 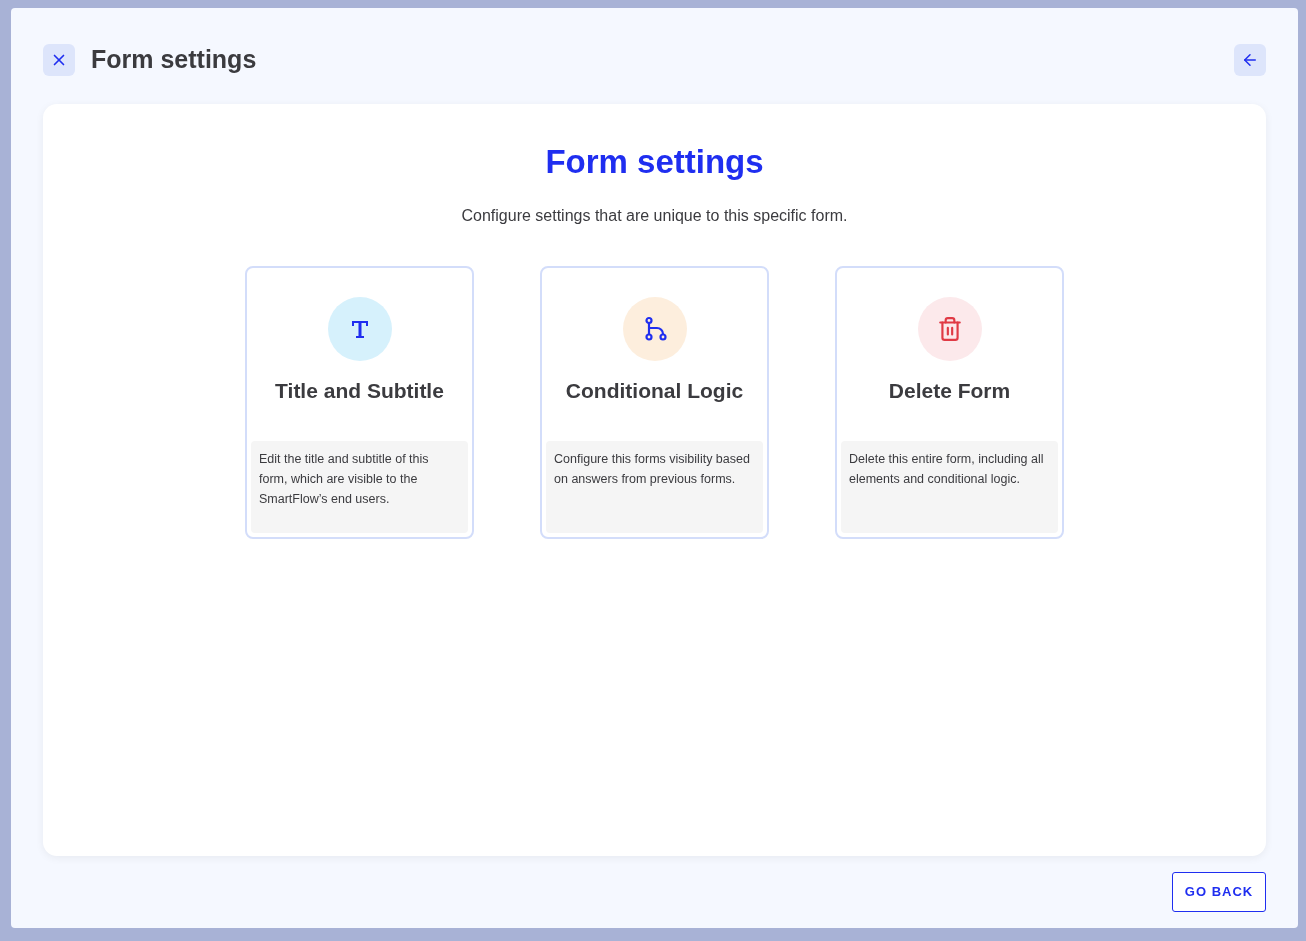 I want to click on go-back-button: GO BACK, so click(x=1219, y=892).